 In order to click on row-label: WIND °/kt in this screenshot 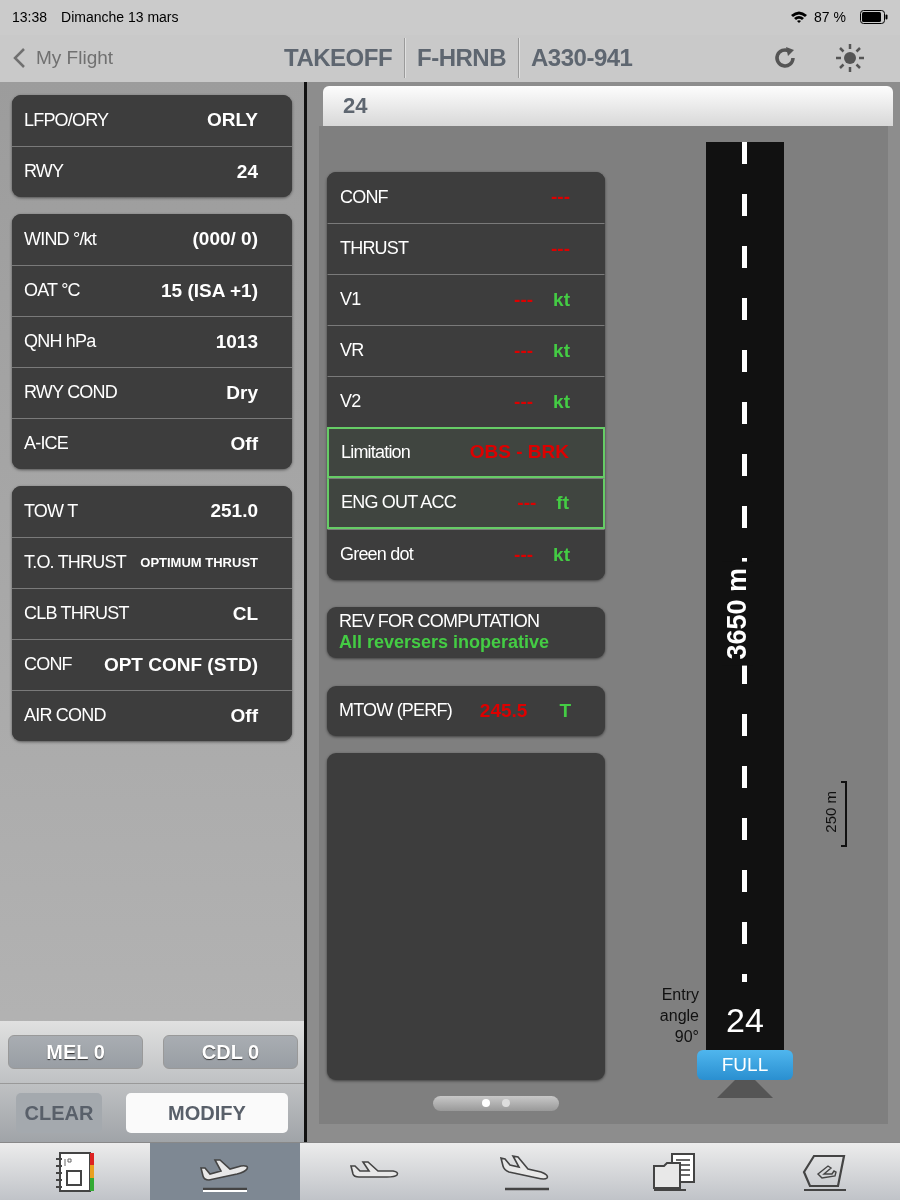, I will do `click(60, 239)`.